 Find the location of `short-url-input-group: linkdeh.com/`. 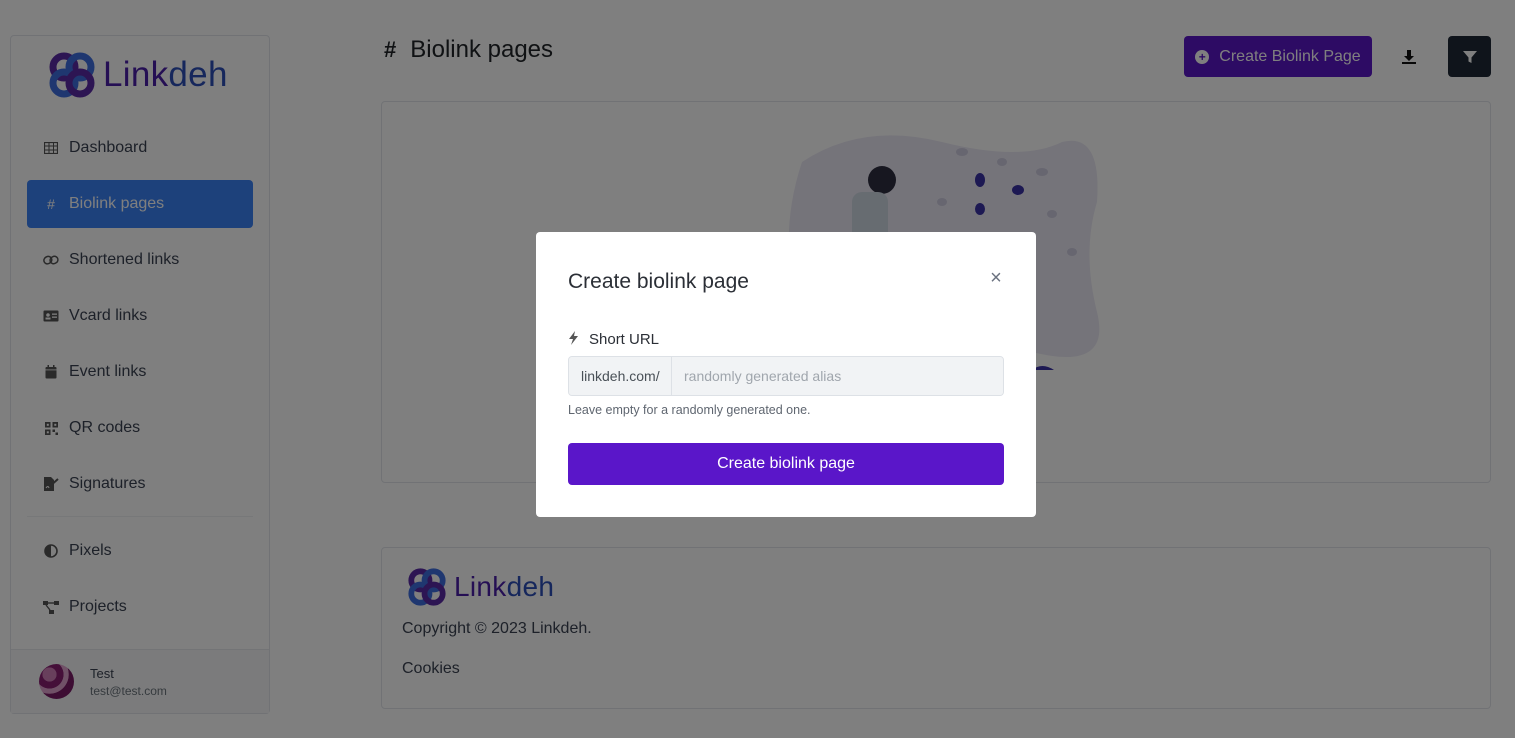

short-url-input-group: linkdeh.com/ is located at coordinates (786, 376).